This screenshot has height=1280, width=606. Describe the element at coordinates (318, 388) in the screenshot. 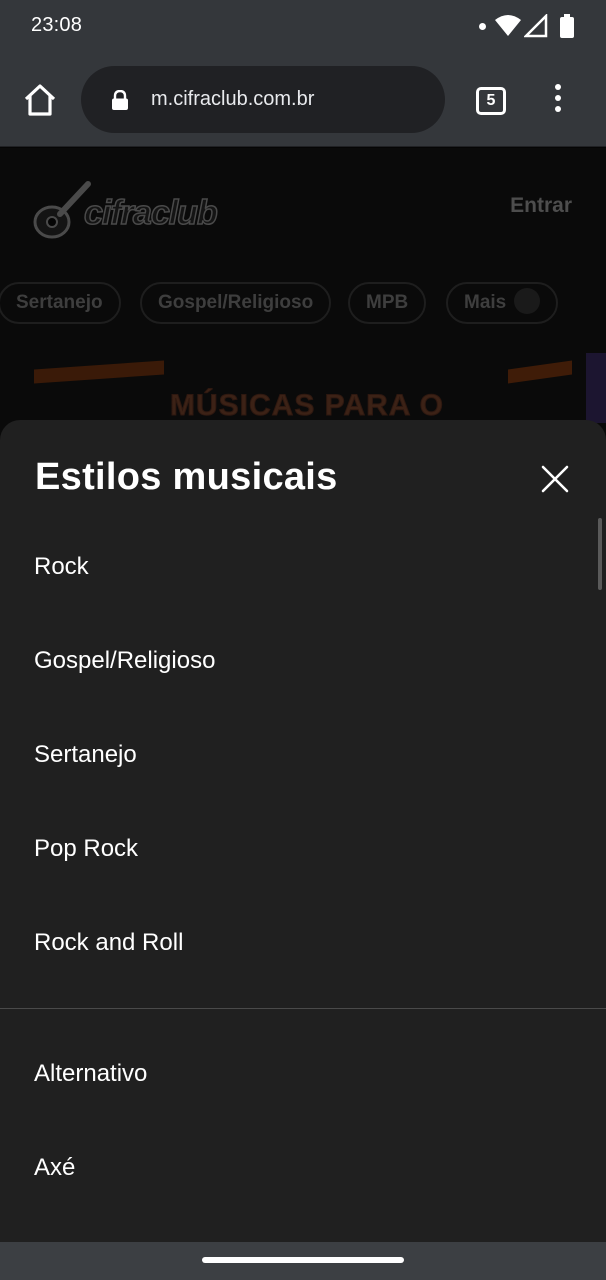

I see `promo-banner: MÚSICAS PARA O` at that location.